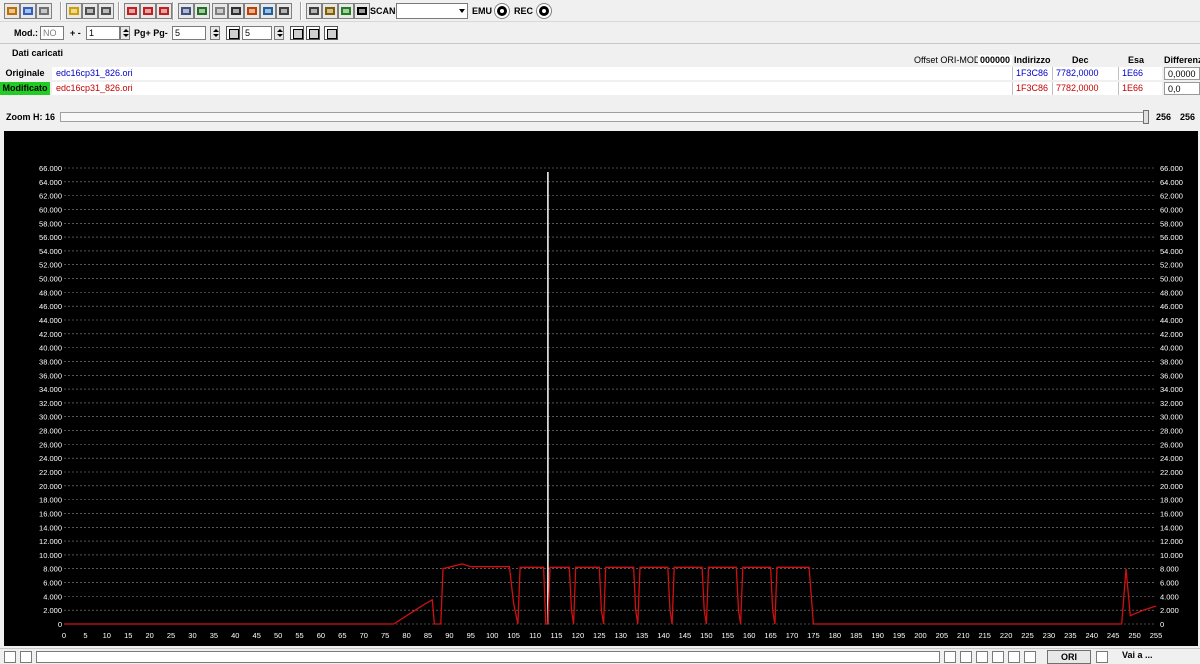  I want to click on horizontal-scrollbar, so click(488, 657).